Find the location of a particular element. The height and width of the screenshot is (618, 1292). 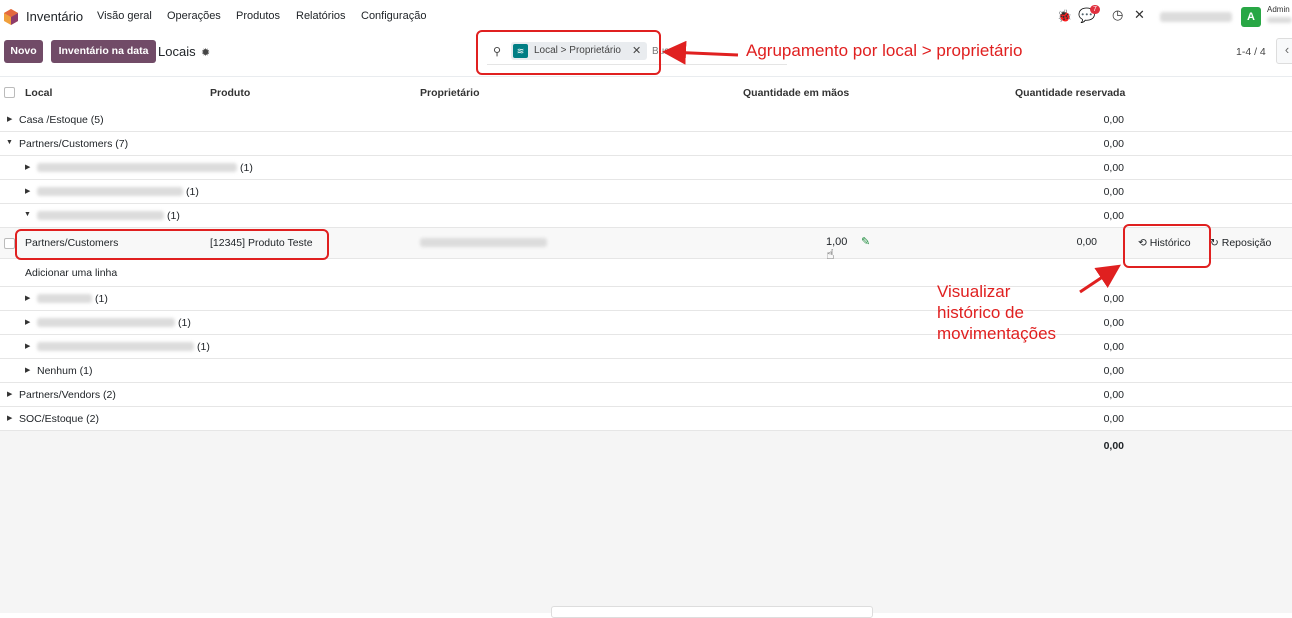

annotation-grouping: Agrupamento por local > proprietário is located at coordinates (884, 50).